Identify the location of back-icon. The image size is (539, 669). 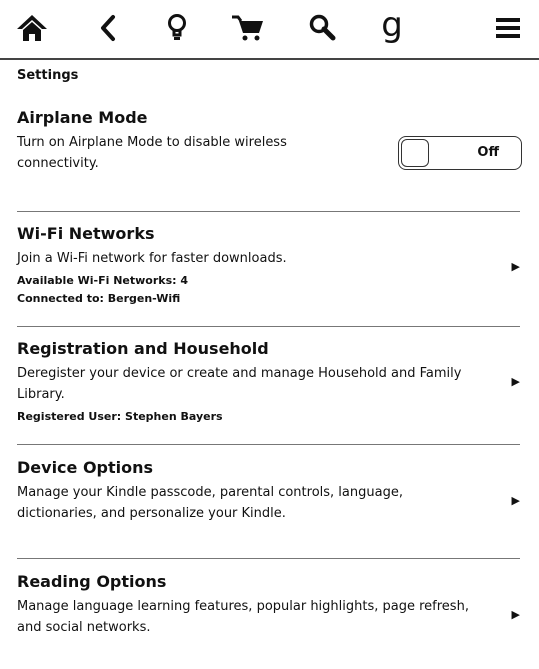
(108, 28).